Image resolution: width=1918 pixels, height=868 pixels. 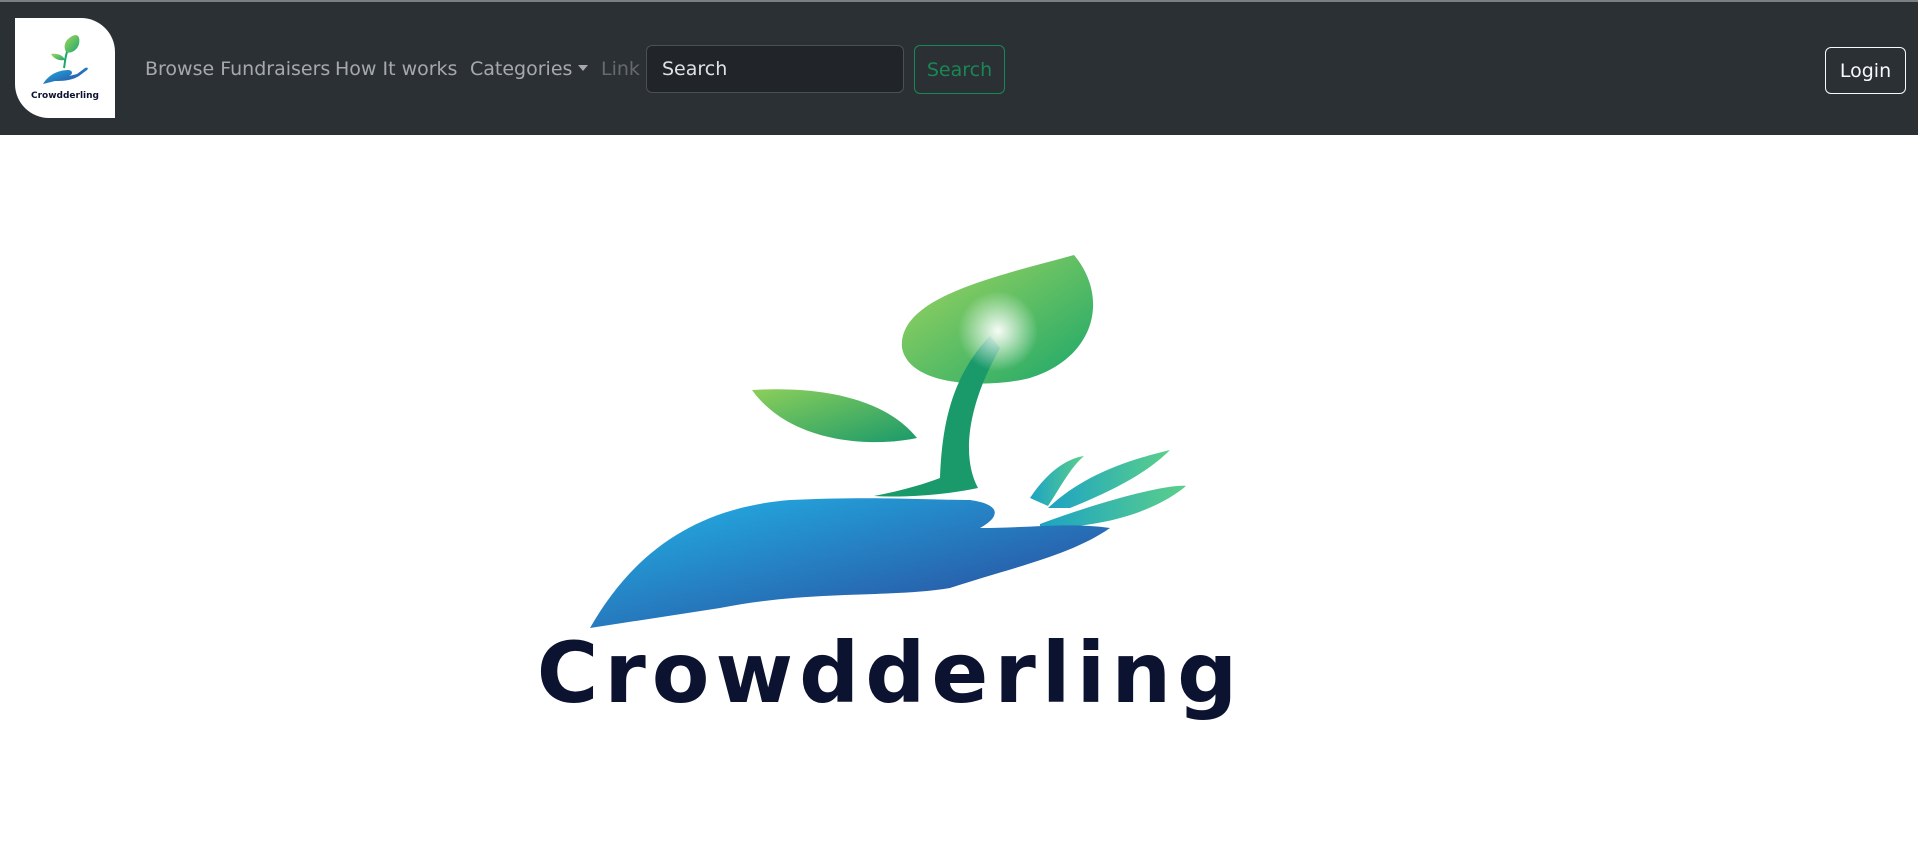 What do you see at coordinates (521, 69) in the screenshot?
I see `nav-categories-label: Categories` at bounding box center [521, 69].